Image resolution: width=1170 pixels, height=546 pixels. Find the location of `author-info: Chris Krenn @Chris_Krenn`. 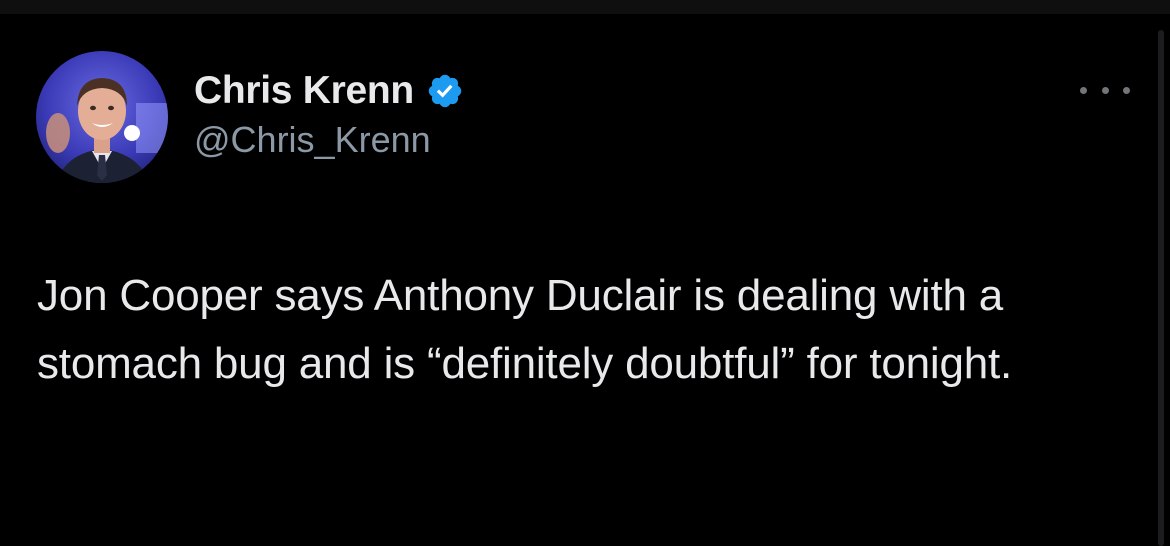

author-info: Chris Krenn @Chris_Krenn is located at coordinates (329, 115).